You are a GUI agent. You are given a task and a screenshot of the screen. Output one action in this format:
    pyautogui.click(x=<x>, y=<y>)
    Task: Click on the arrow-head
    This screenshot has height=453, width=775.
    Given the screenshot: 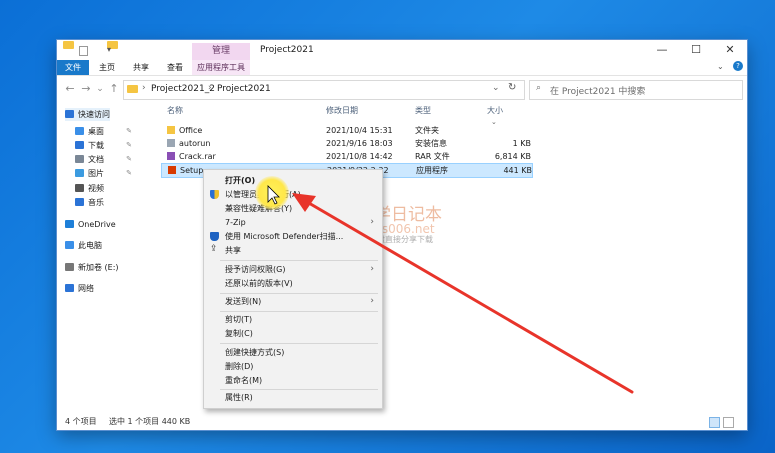 What is the action you would take?
    pyautogui.click(x=304, y=202)
    